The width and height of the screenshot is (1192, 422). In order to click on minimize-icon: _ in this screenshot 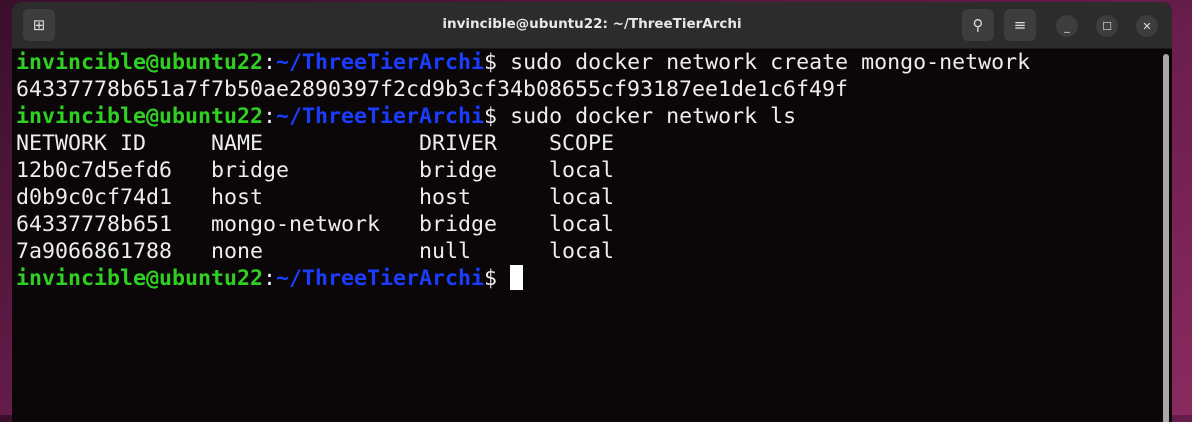, I will do `click(1067, 26)`.